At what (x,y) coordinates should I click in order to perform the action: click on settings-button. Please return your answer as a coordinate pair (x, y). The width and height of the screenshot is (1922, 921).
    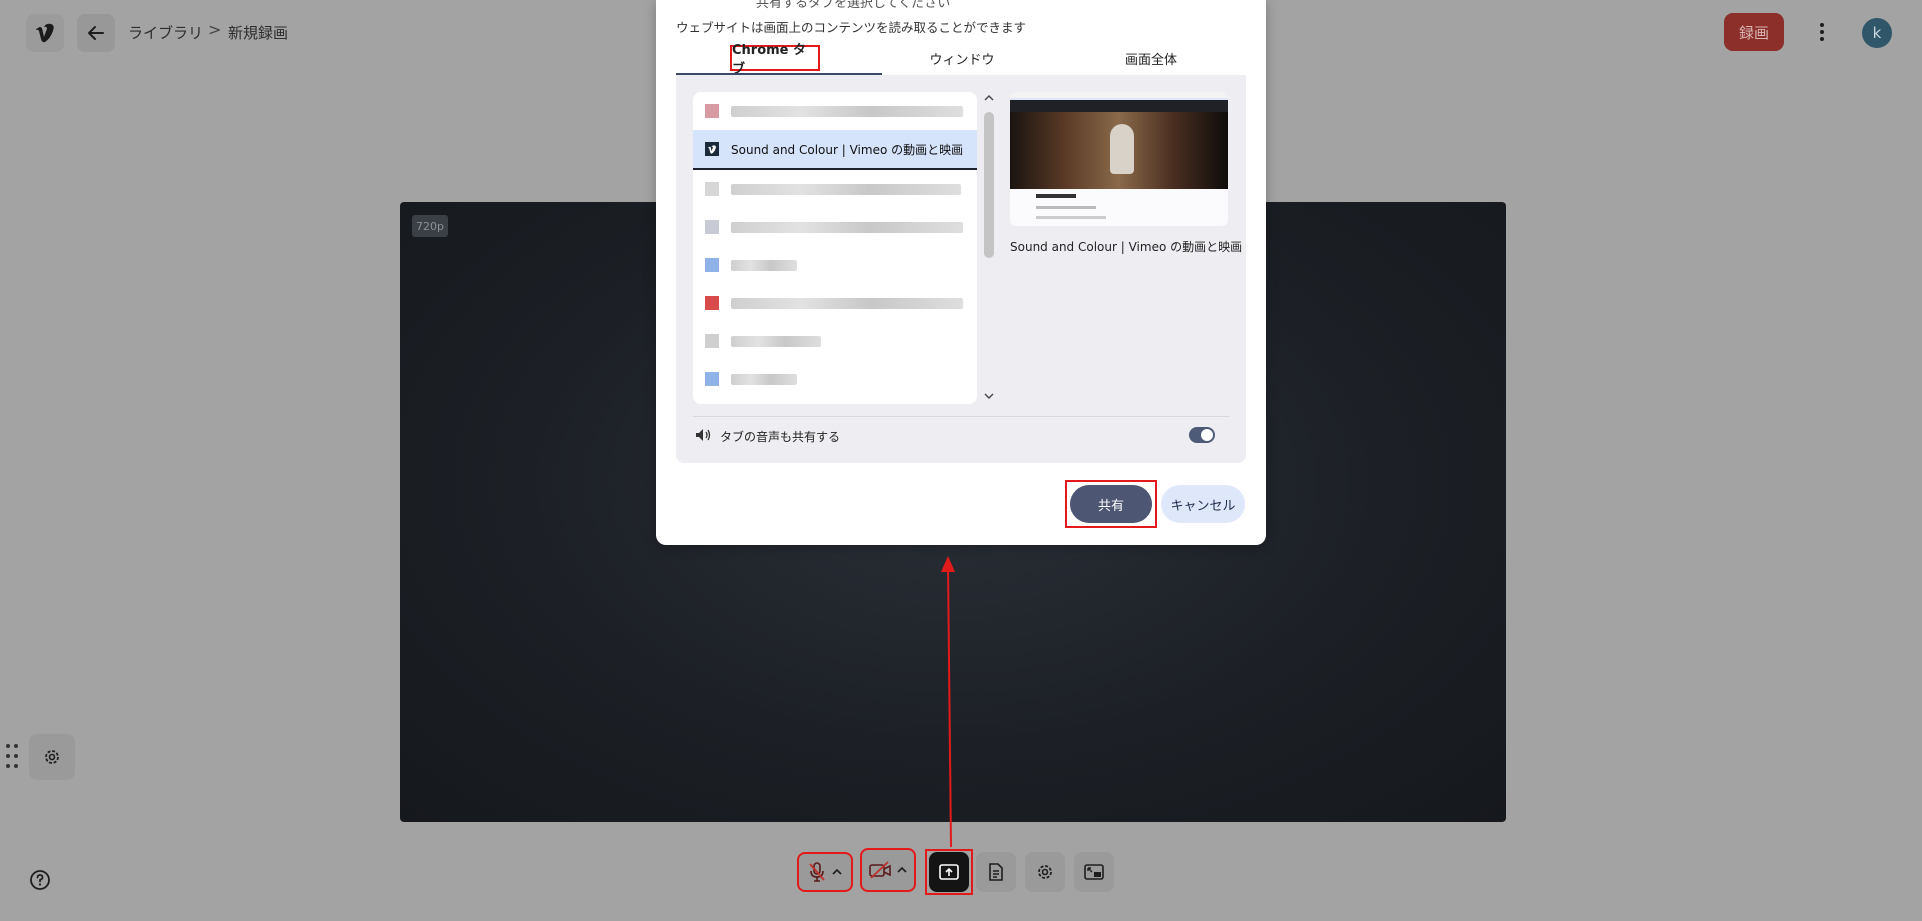
    Looking at the image, I should click on (1045, 872).